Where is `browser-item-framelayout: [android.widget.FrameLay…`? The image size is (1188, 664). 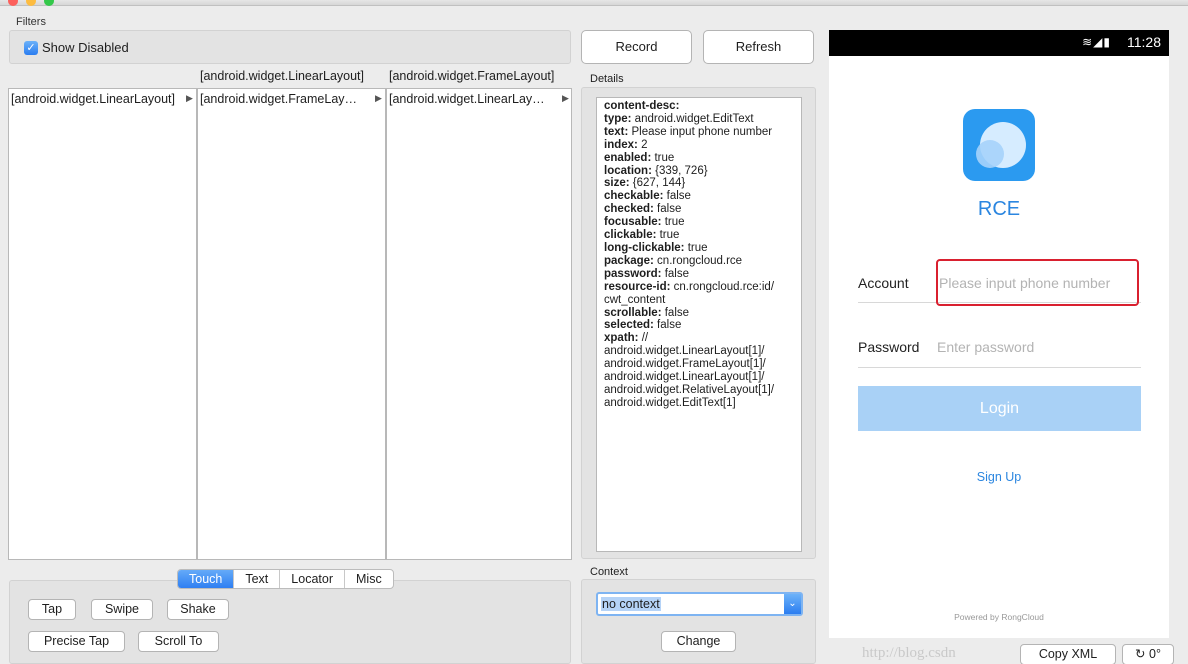 browser-item-framelayout: [android.widget.FrameLay… is located at coordinates (278, 99).